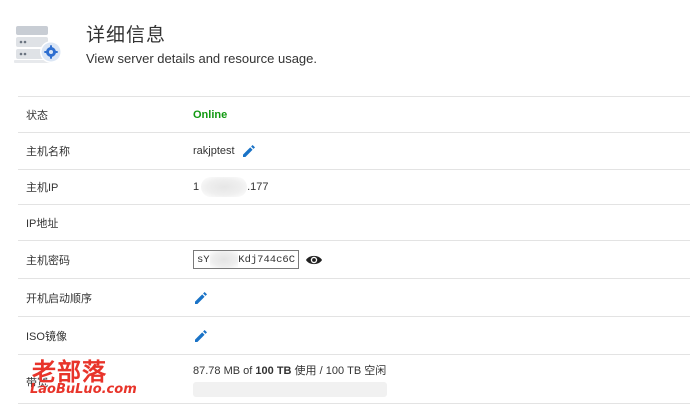 The width and height of the screenshot is (699, 406). Describe the element at coordinates (354, 151) in the screenshot. I see `row-hostname: 主机名称 rakjptest` at that location.